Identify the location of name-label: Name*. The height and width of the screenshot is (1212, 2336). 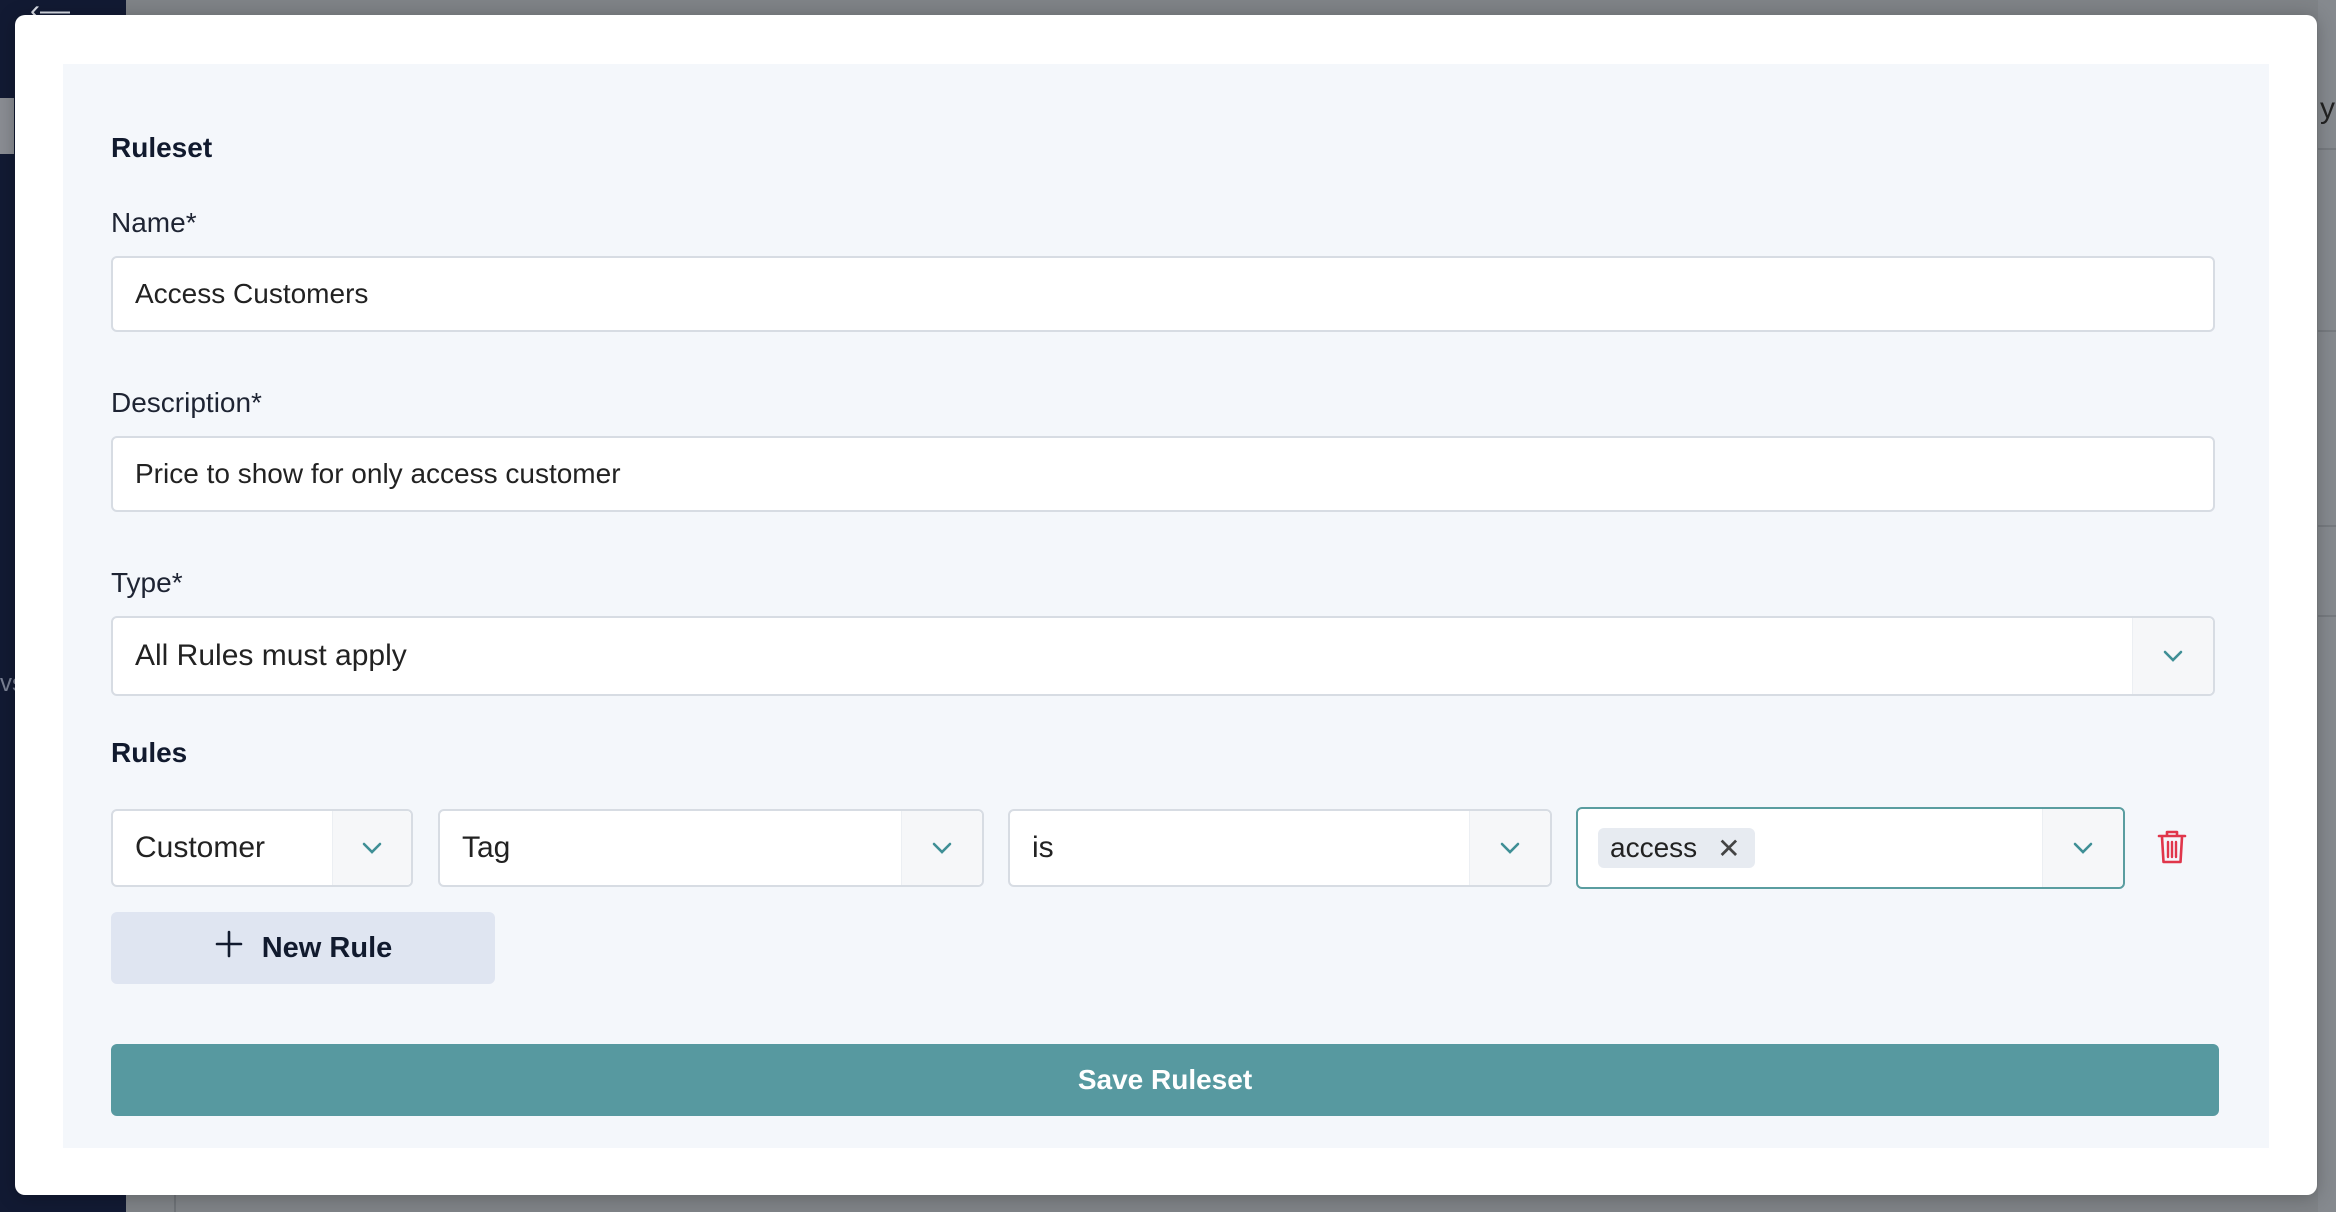
(154, 222).